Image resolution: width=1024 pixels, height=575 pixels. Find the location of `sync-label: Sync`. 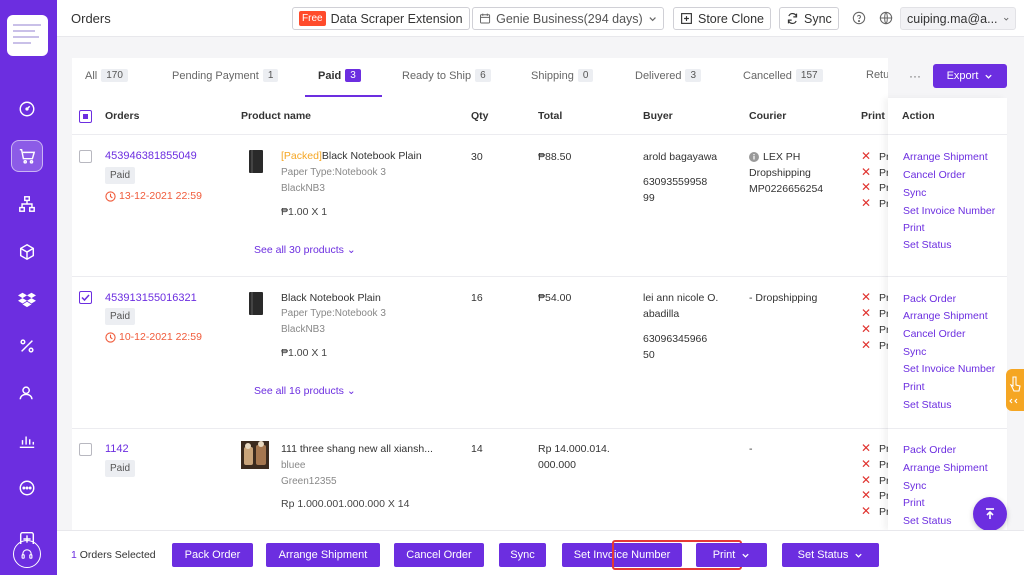

sync-label: Sync is located at coordinates (818, 18).